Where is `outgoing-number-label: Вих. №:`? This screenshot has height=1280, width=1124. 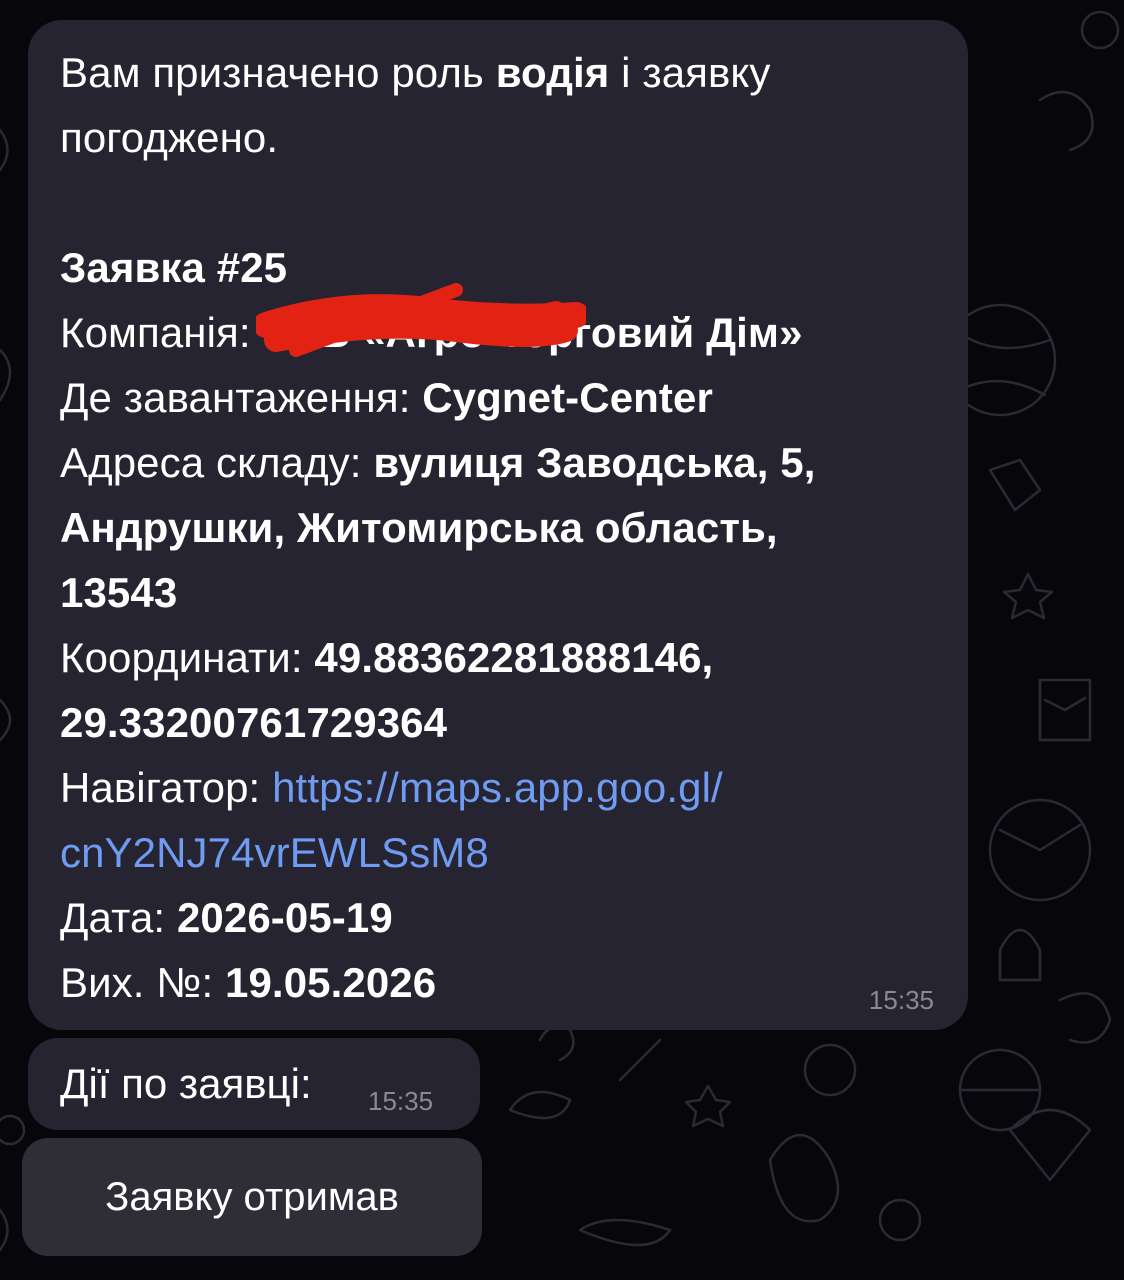 outgoing-number-label: Вих. №: is located at coordinates (143, 982).